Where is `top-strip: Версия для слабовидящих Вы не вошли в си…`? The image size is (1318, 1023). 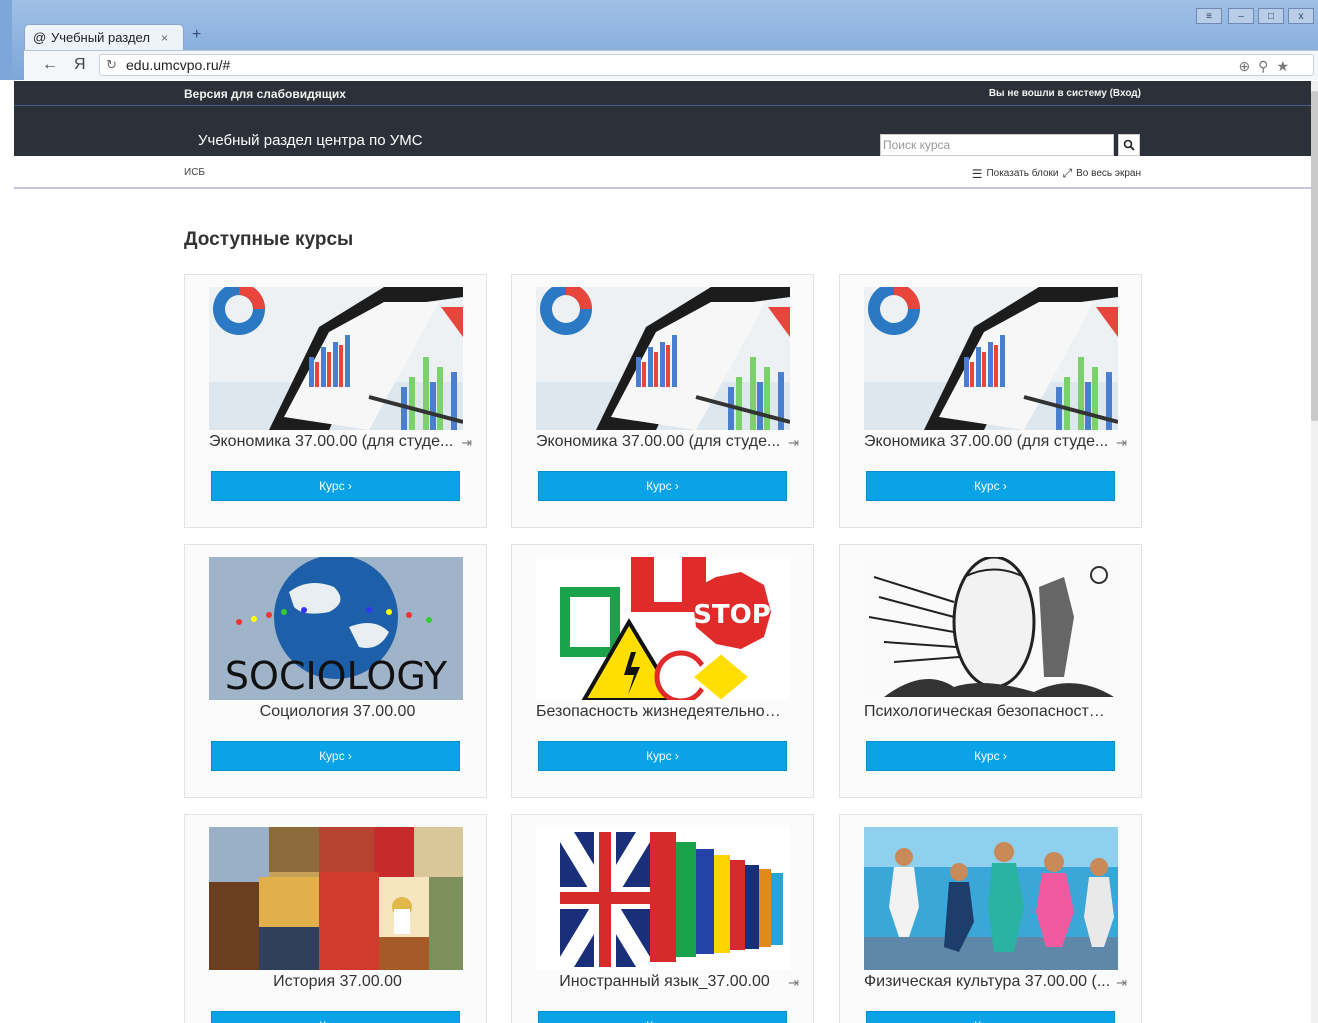 top-strip: Версия для слабовидящих Вы не вошли в си… is located at coordinates (662, 93).